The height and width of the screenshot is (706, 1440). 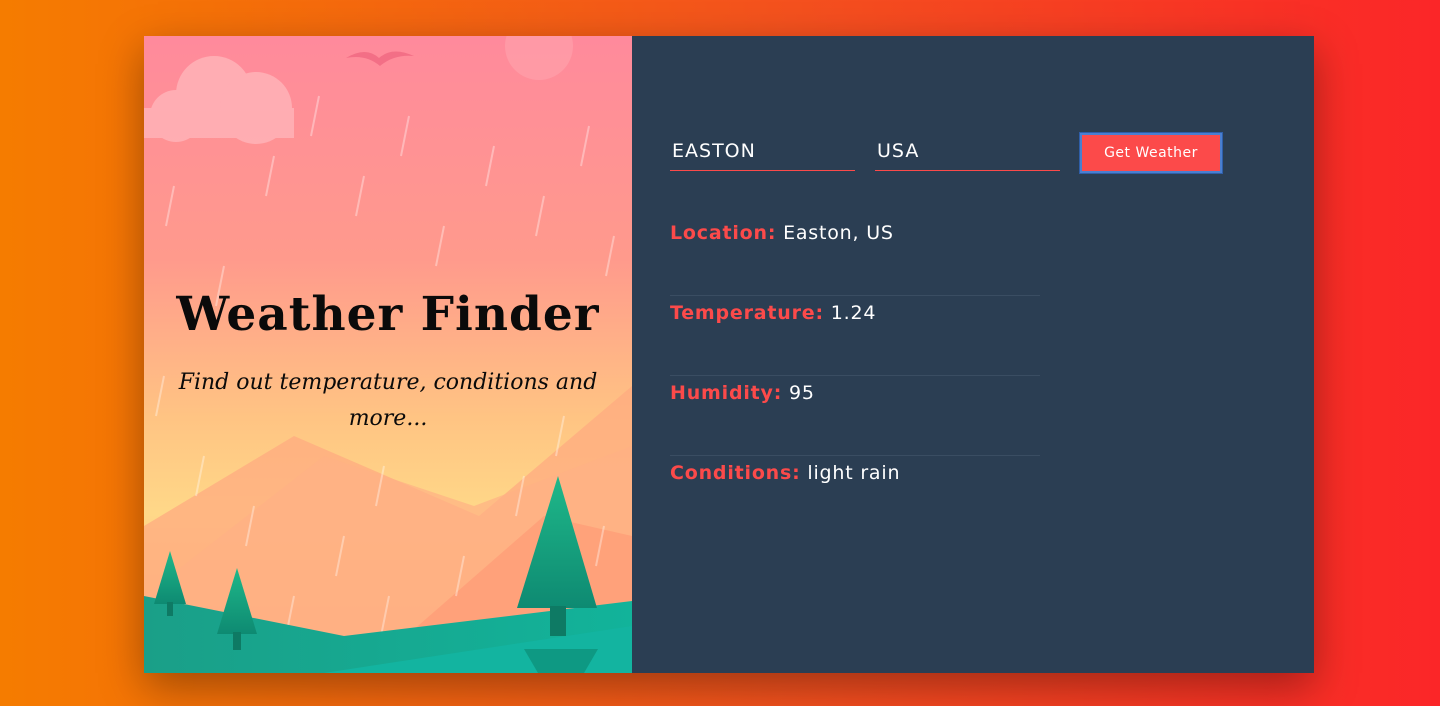 I want to click on result-location: Location: Easton, US, so click(x=855, y=256).